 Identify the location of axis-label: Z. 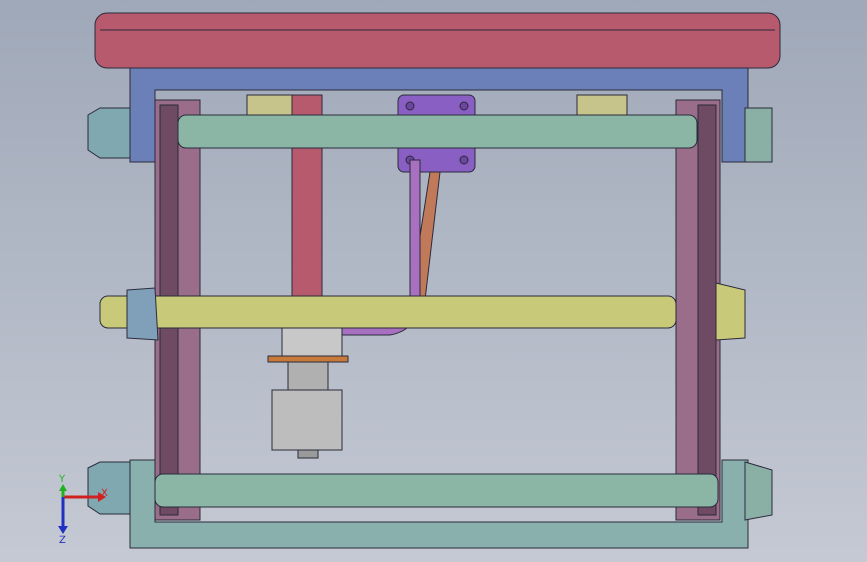
(62, 540).